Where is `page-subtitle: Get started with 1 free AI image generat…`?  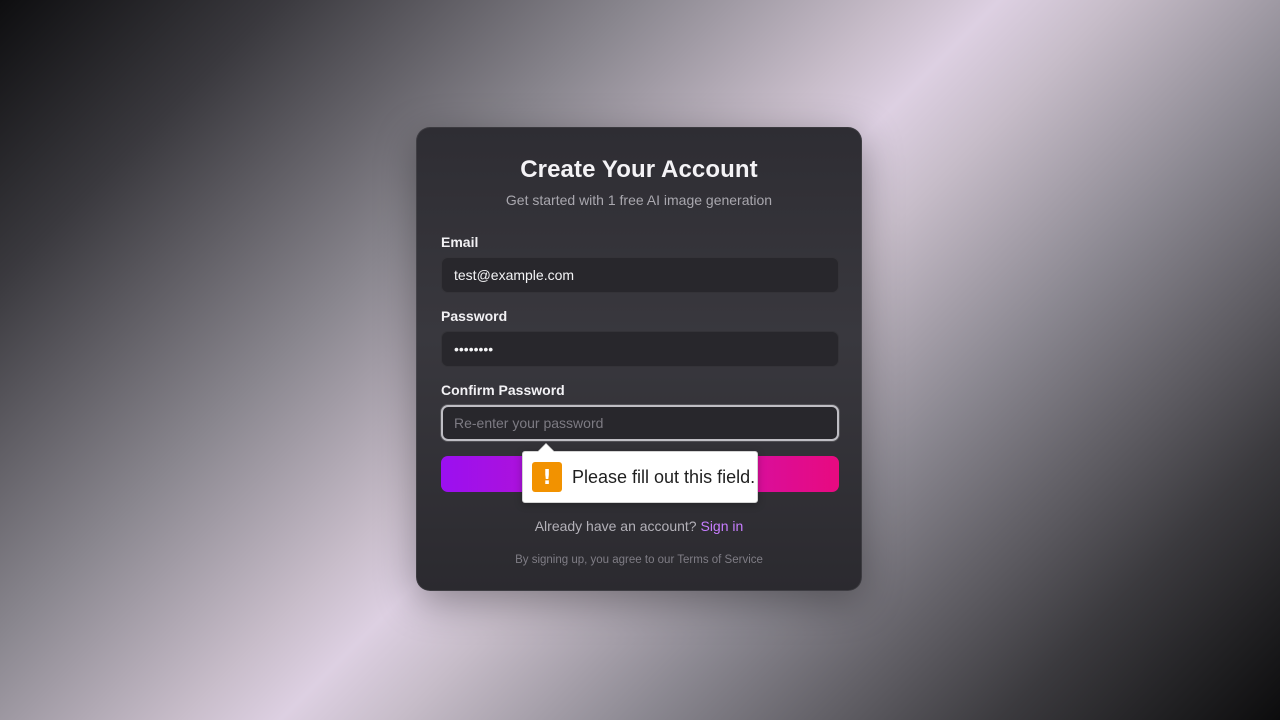
page-subtitle: Get started with 1 free AI image generat… is located at coordinates (639, 200).